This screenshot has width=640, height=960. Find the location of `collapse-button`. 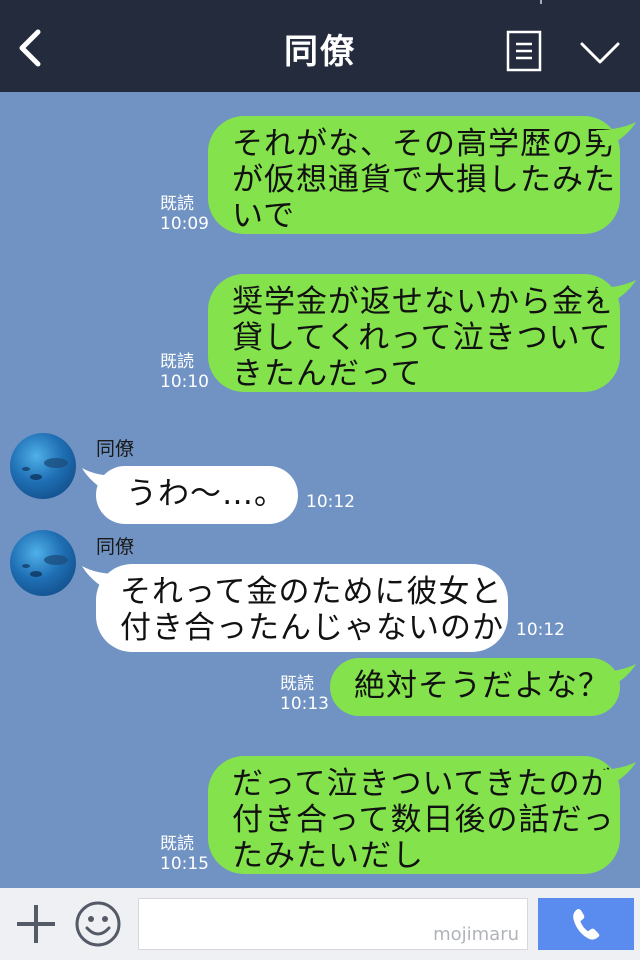

collapse-button is located at coordinates (600, 53).